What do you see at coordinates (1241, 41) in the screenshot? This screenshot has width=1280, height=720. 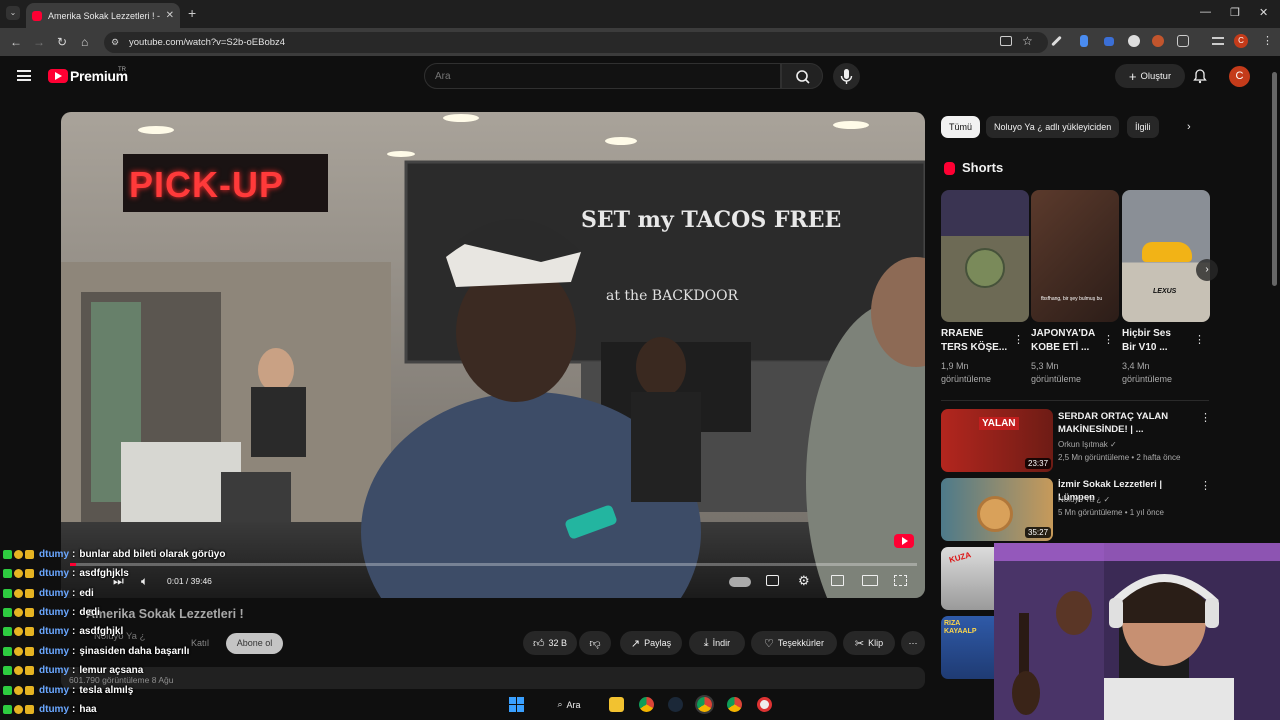 I see `browser-profile-avatar: C` at bounding box center [1241, 41].